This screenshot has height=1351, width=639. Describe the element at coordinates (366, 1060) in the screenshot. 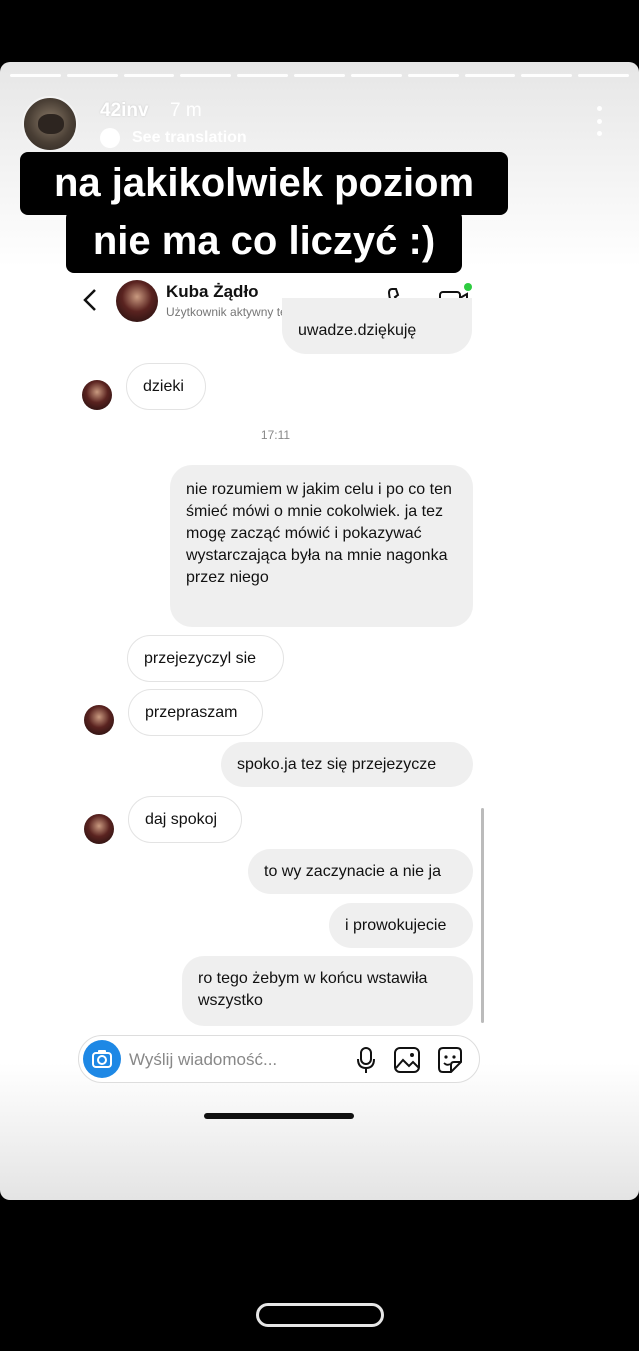

I see `microphone-icon` at that location.